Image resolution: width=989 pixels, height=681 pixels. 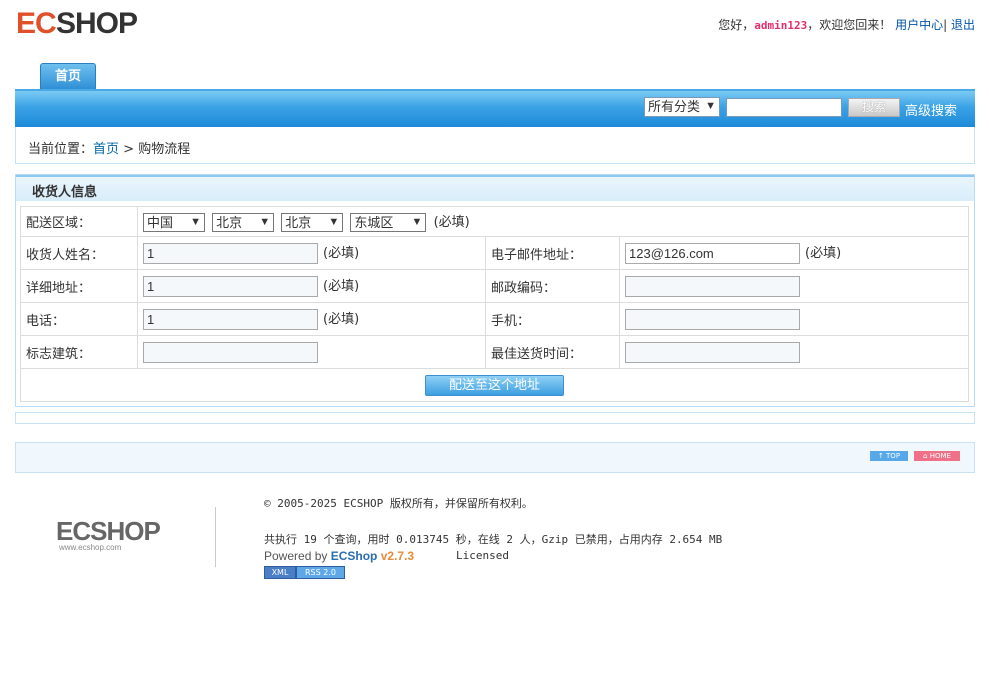 I want to click on region-selects: 中国 ▼ 北京 ▼ 北京 ▼ 东城区 ▼ (必填), so click(x=553, y=221).